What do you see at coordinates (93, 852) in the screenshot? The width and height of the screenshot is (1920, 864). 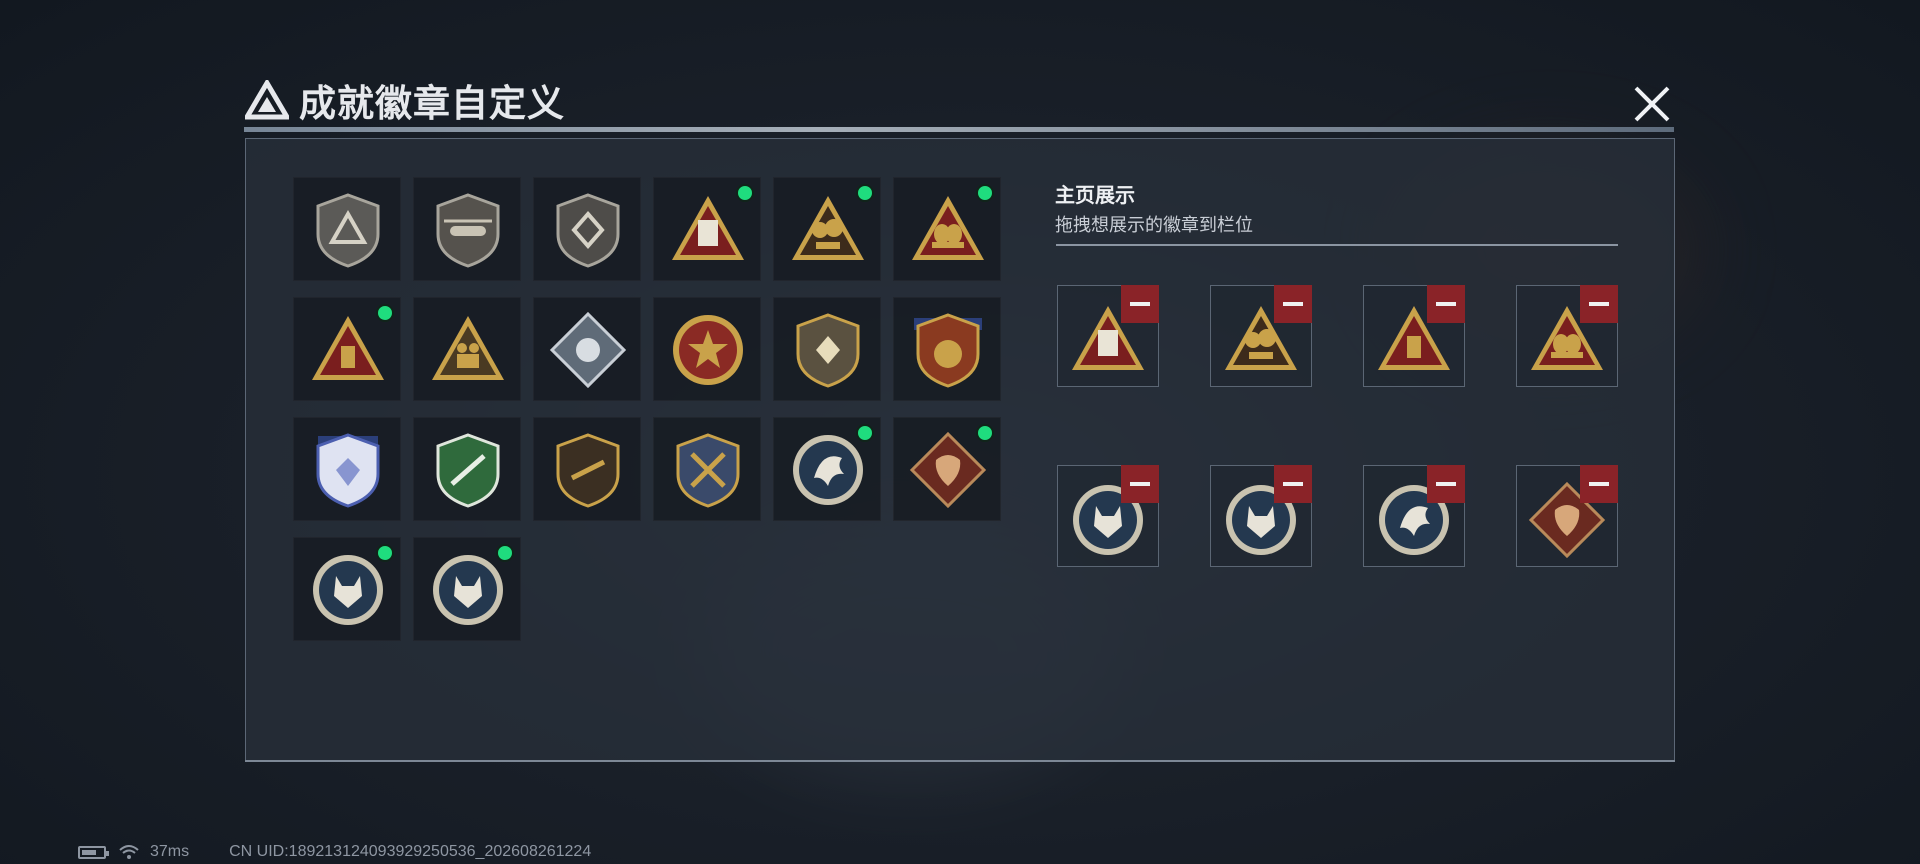 I see `battery-icon` at bounding box center [93, 852].